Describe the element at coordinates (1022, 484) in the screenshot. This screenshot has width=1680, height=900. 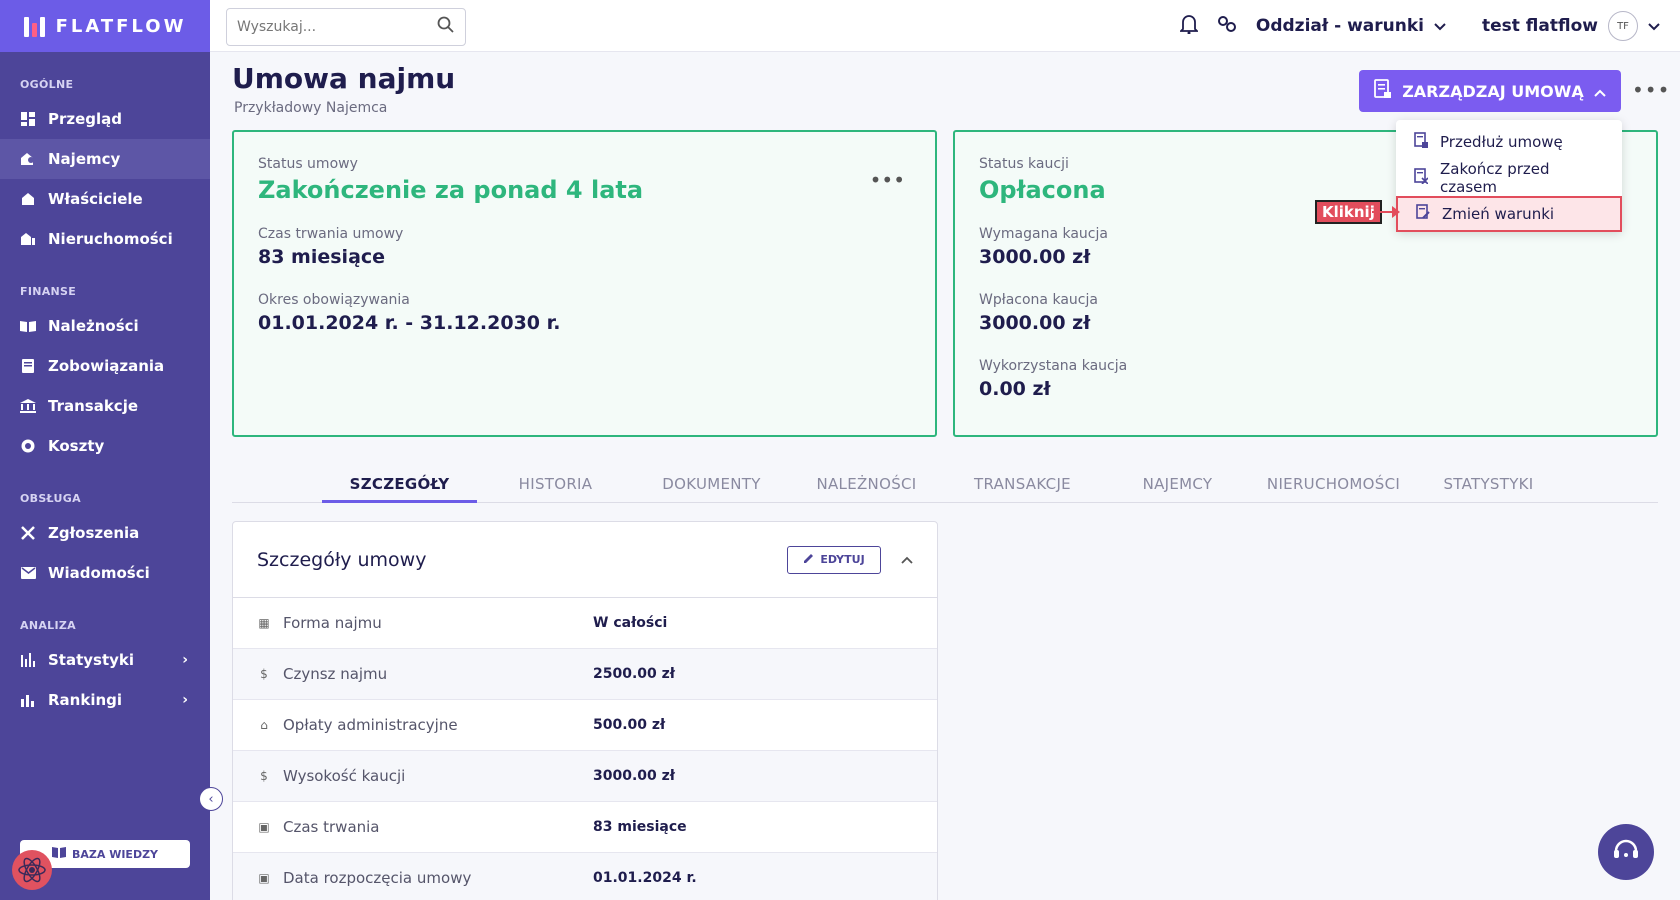
I see `tab-transakcje: TRANSAKCJE` at that location.